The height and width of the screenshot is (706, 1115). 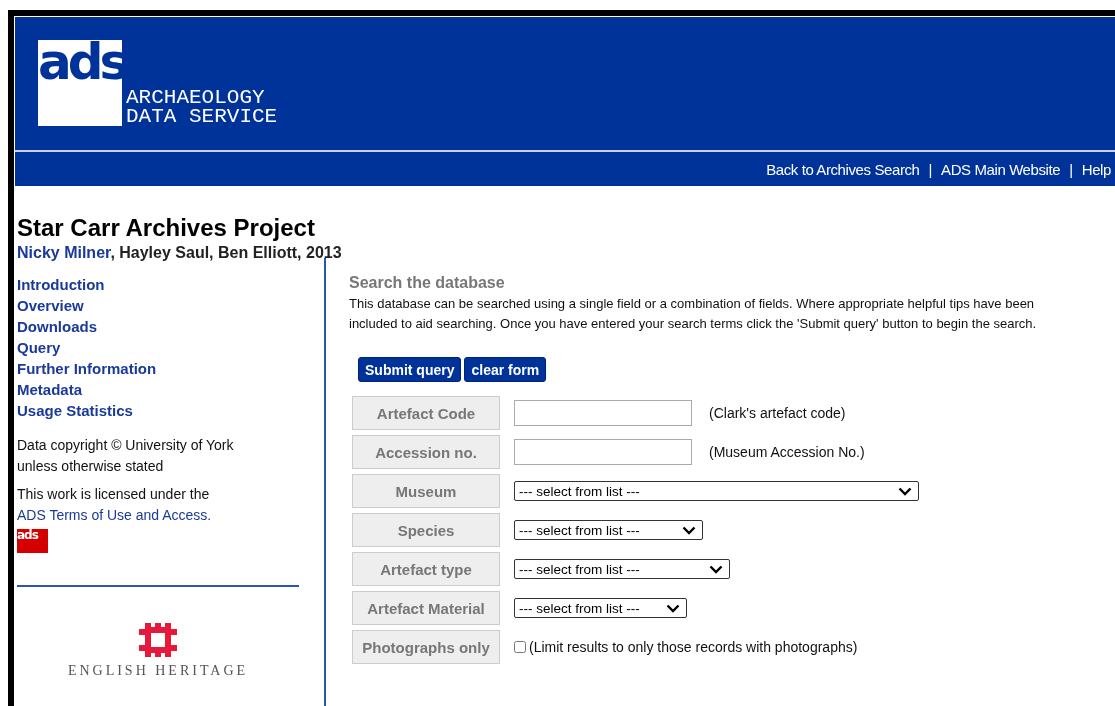 What do you see at coordinates (114, 515) in the screenshot?
I see `license-link: ADS Terms of Use and Access.` at bounding box center [114, 515].